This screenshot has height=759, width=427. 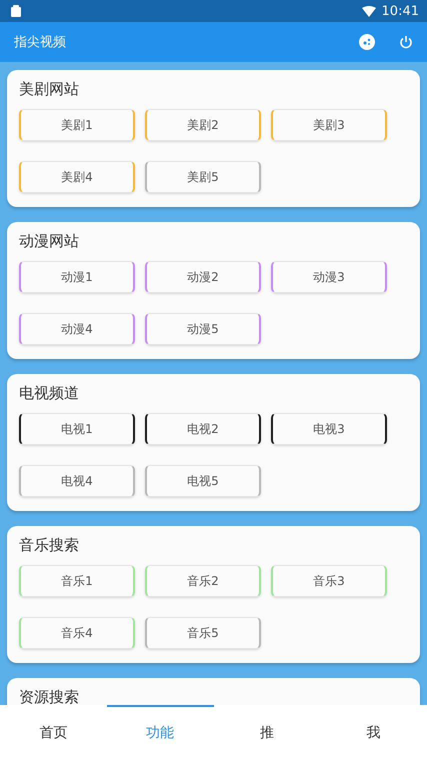 I want to click on notification-icon, so click(x=16, y=11).